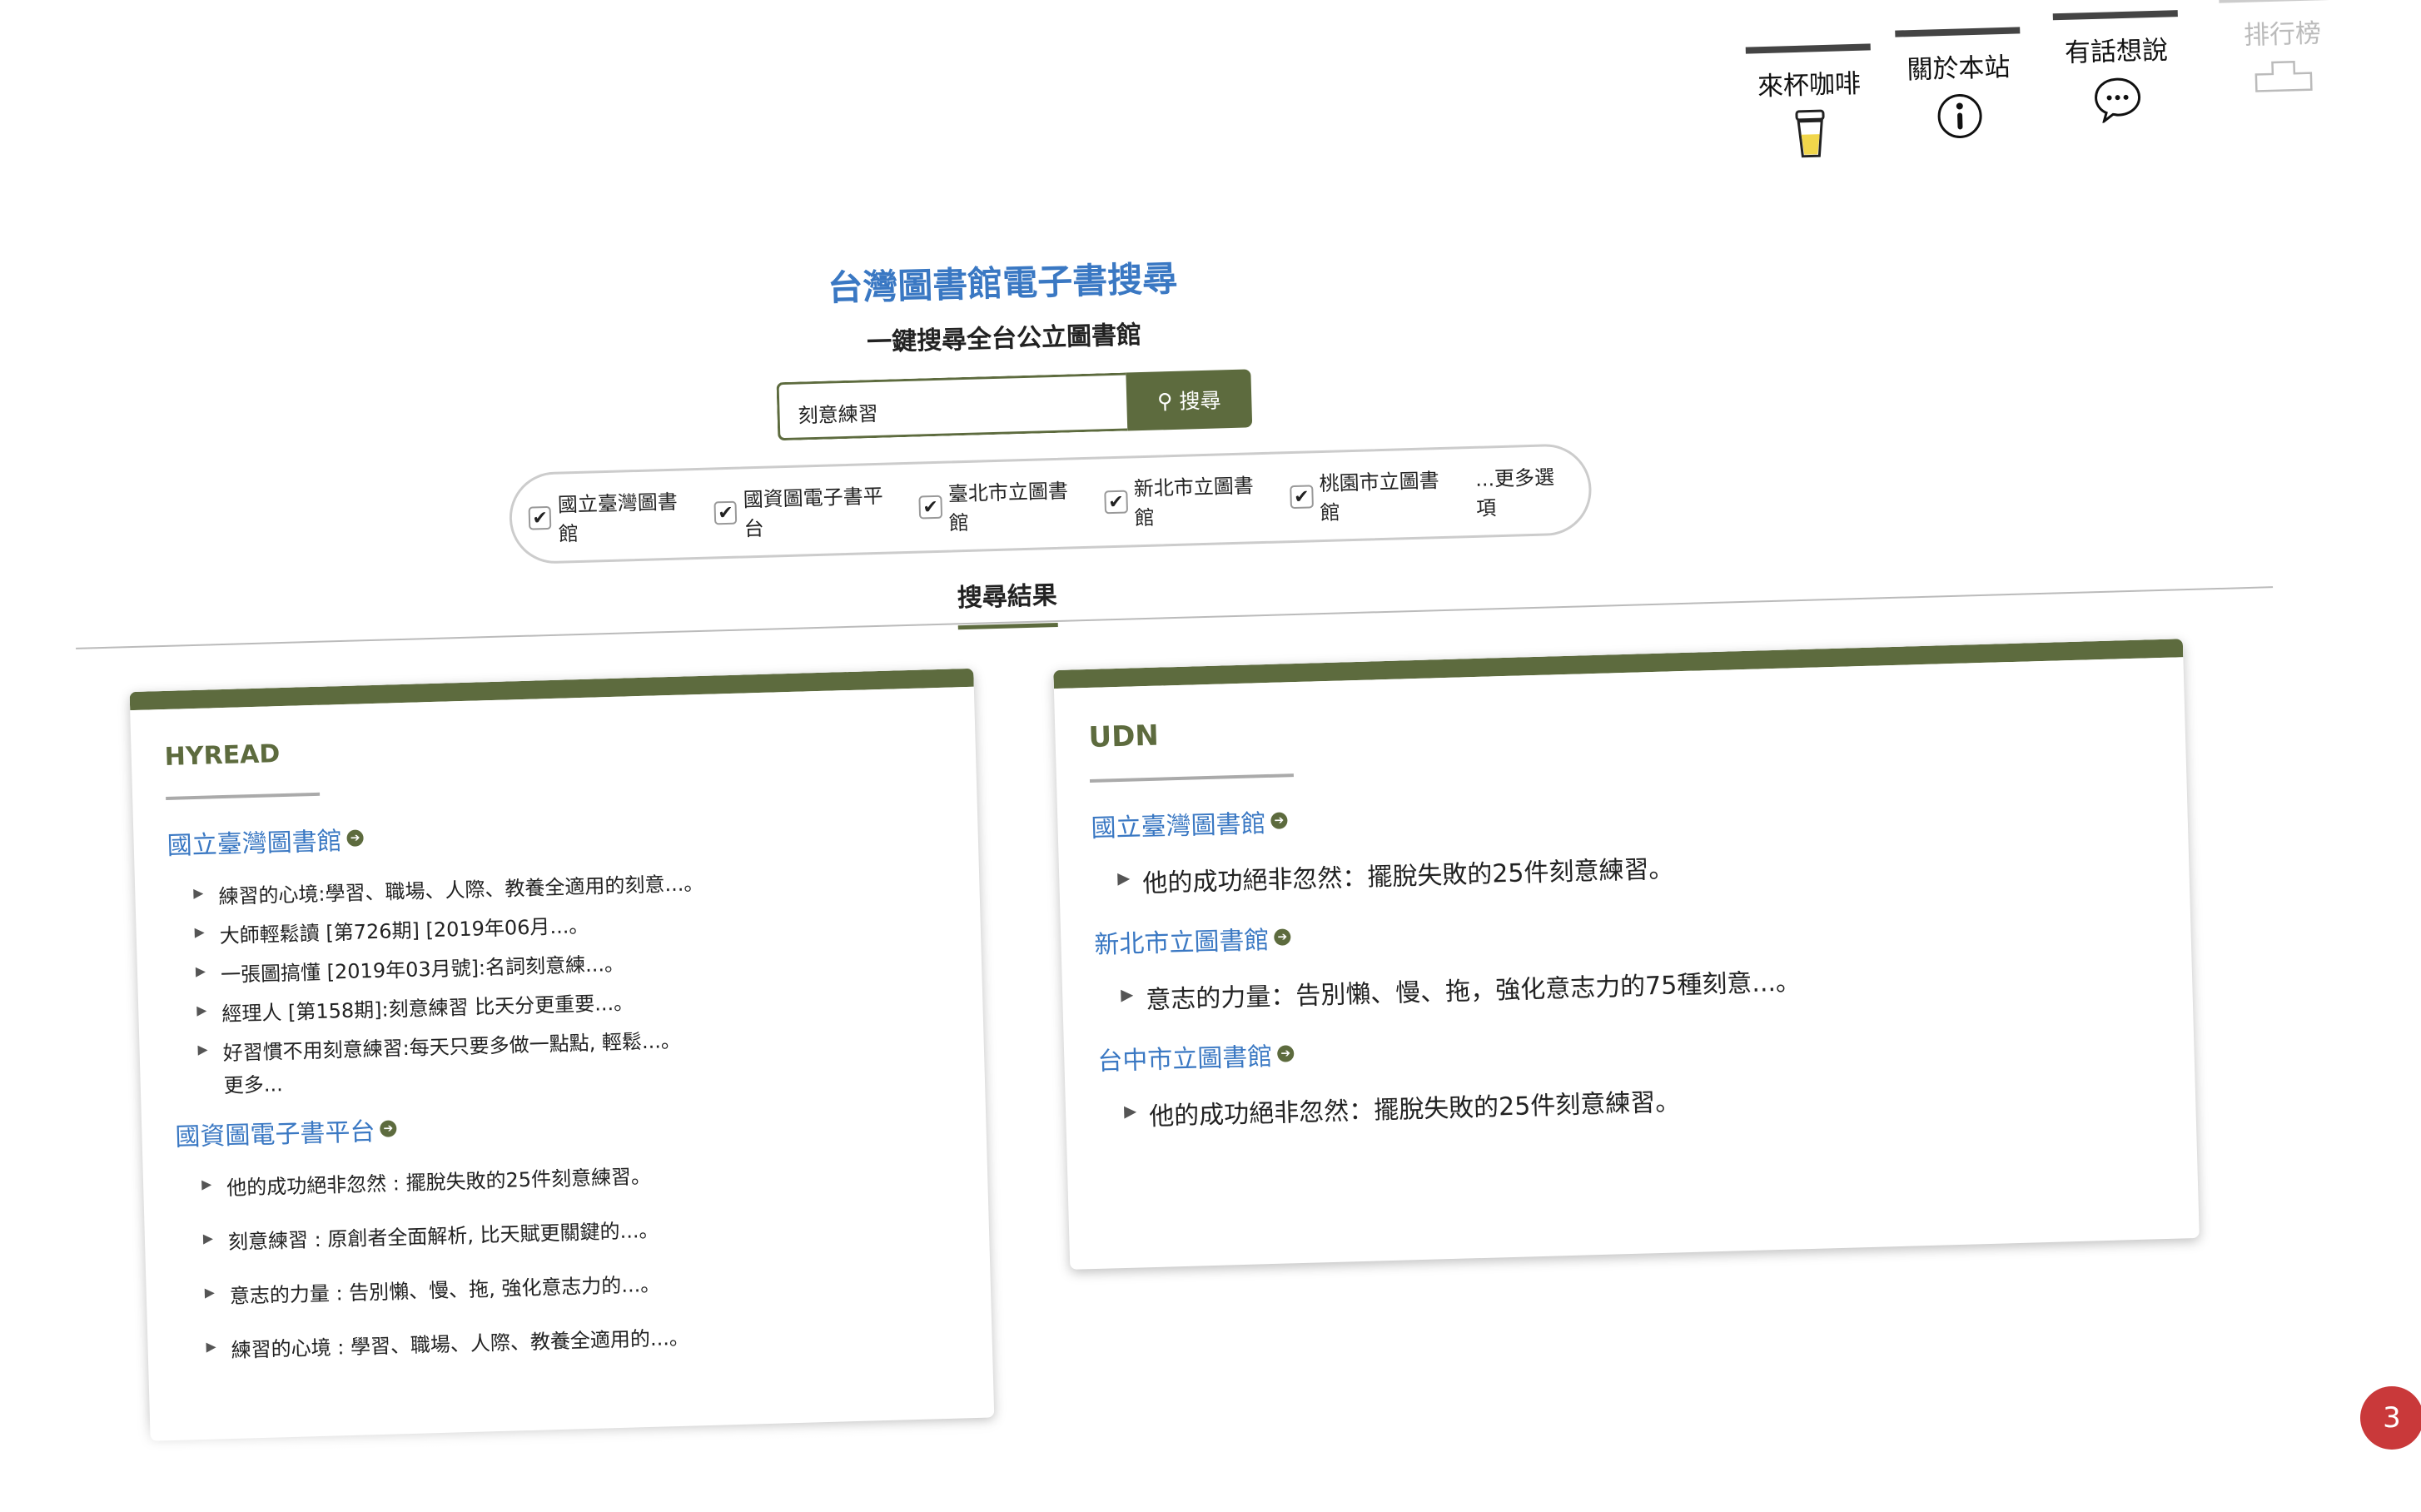 The width and height of the screenshot is (2421, 1512). Describe the element at coordinates (1184, 1060) in the screenshot. I see `library-name: 台中市立圖書館` at that location.